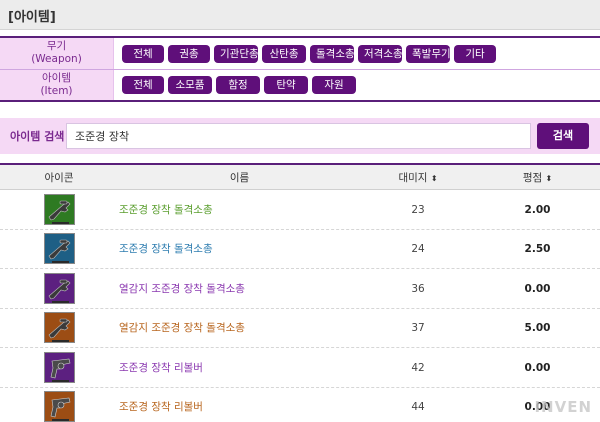  What do you see at coordinates (300, 368) in the screenshot?
I see `table-row: 조준경 장착 리볼버 42 0.00` at bounding box center [300, 368].